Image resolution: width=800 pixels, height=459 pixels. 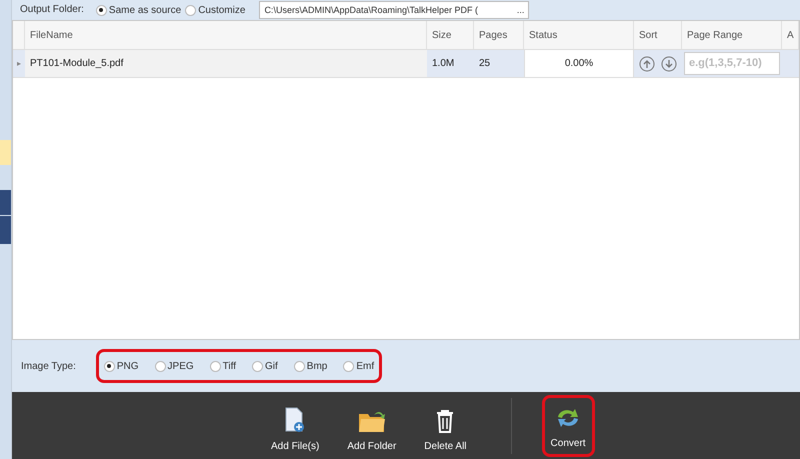 What do you see at coordinates (732, 63) in the screenshot?
I see `page-range-field: e.g(1,3,5,7-10)` at bounding box center [732, 63].